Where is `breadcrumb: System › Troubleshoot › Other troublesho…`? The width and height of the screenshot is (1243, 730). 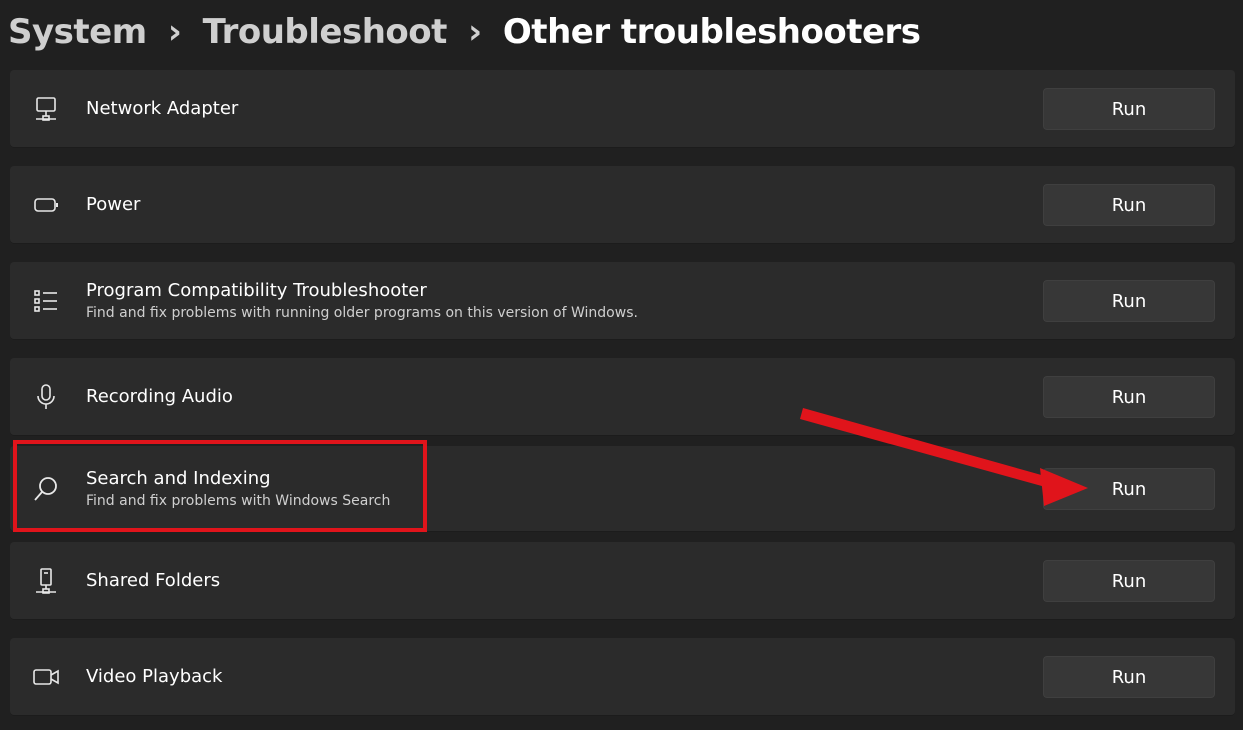 breadcrumb: System › Troubleshoot › Other troublesho… is located at coordinates (464, 32).